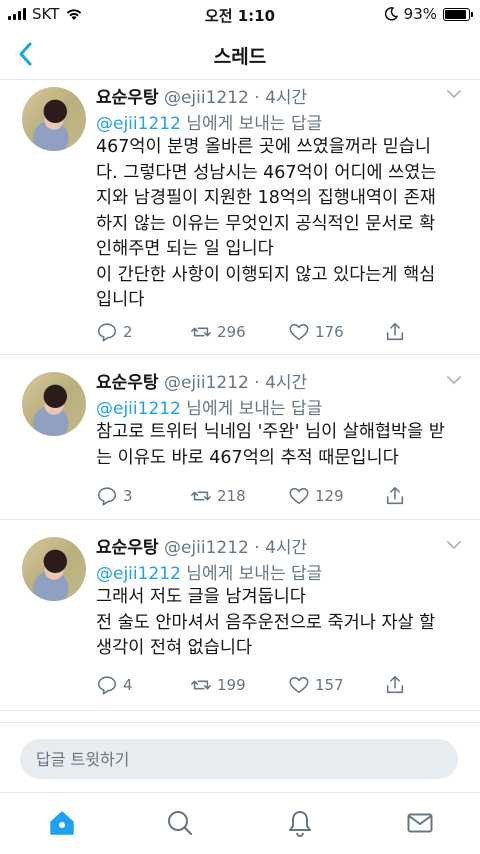  What do you see at coordinates (128, 332) in the screenshot?
I see `reply-count: 2` at bounding box center [128, 332].